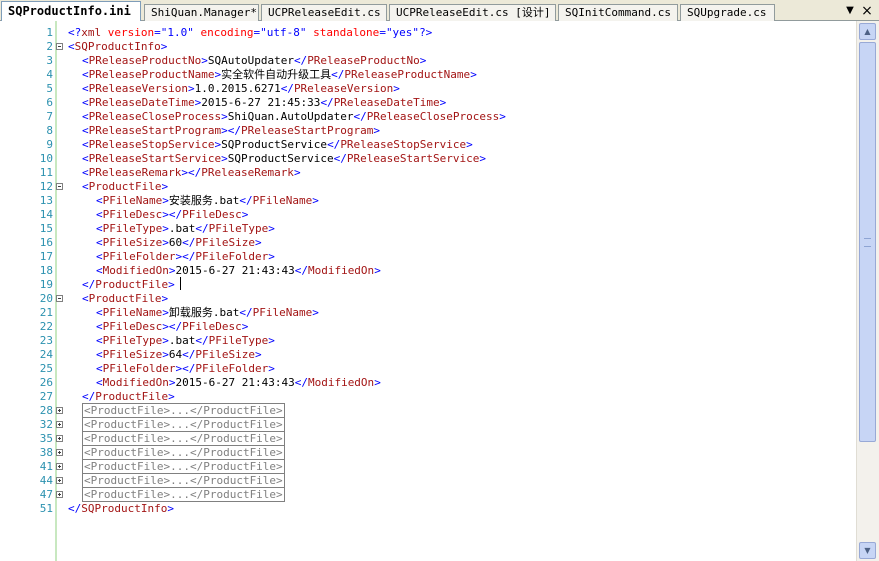 The width and height of the screenshot is (879, 561). Describe the element at coordinates (307, 130) in the screenshot. I see `syntax-token: PReleaseStartProgram` at that location.